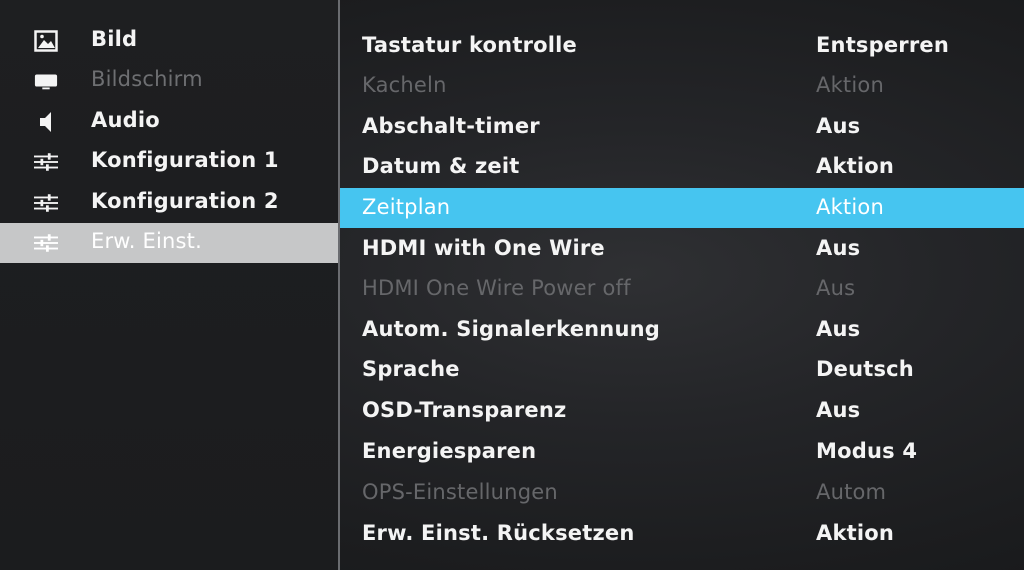 Image resolution: width=1024 pixels, height=570 pixels. Describe the element at coordinates (451, 126) in the screenshot. I see `row-label: Abschalt-timer` at that location.